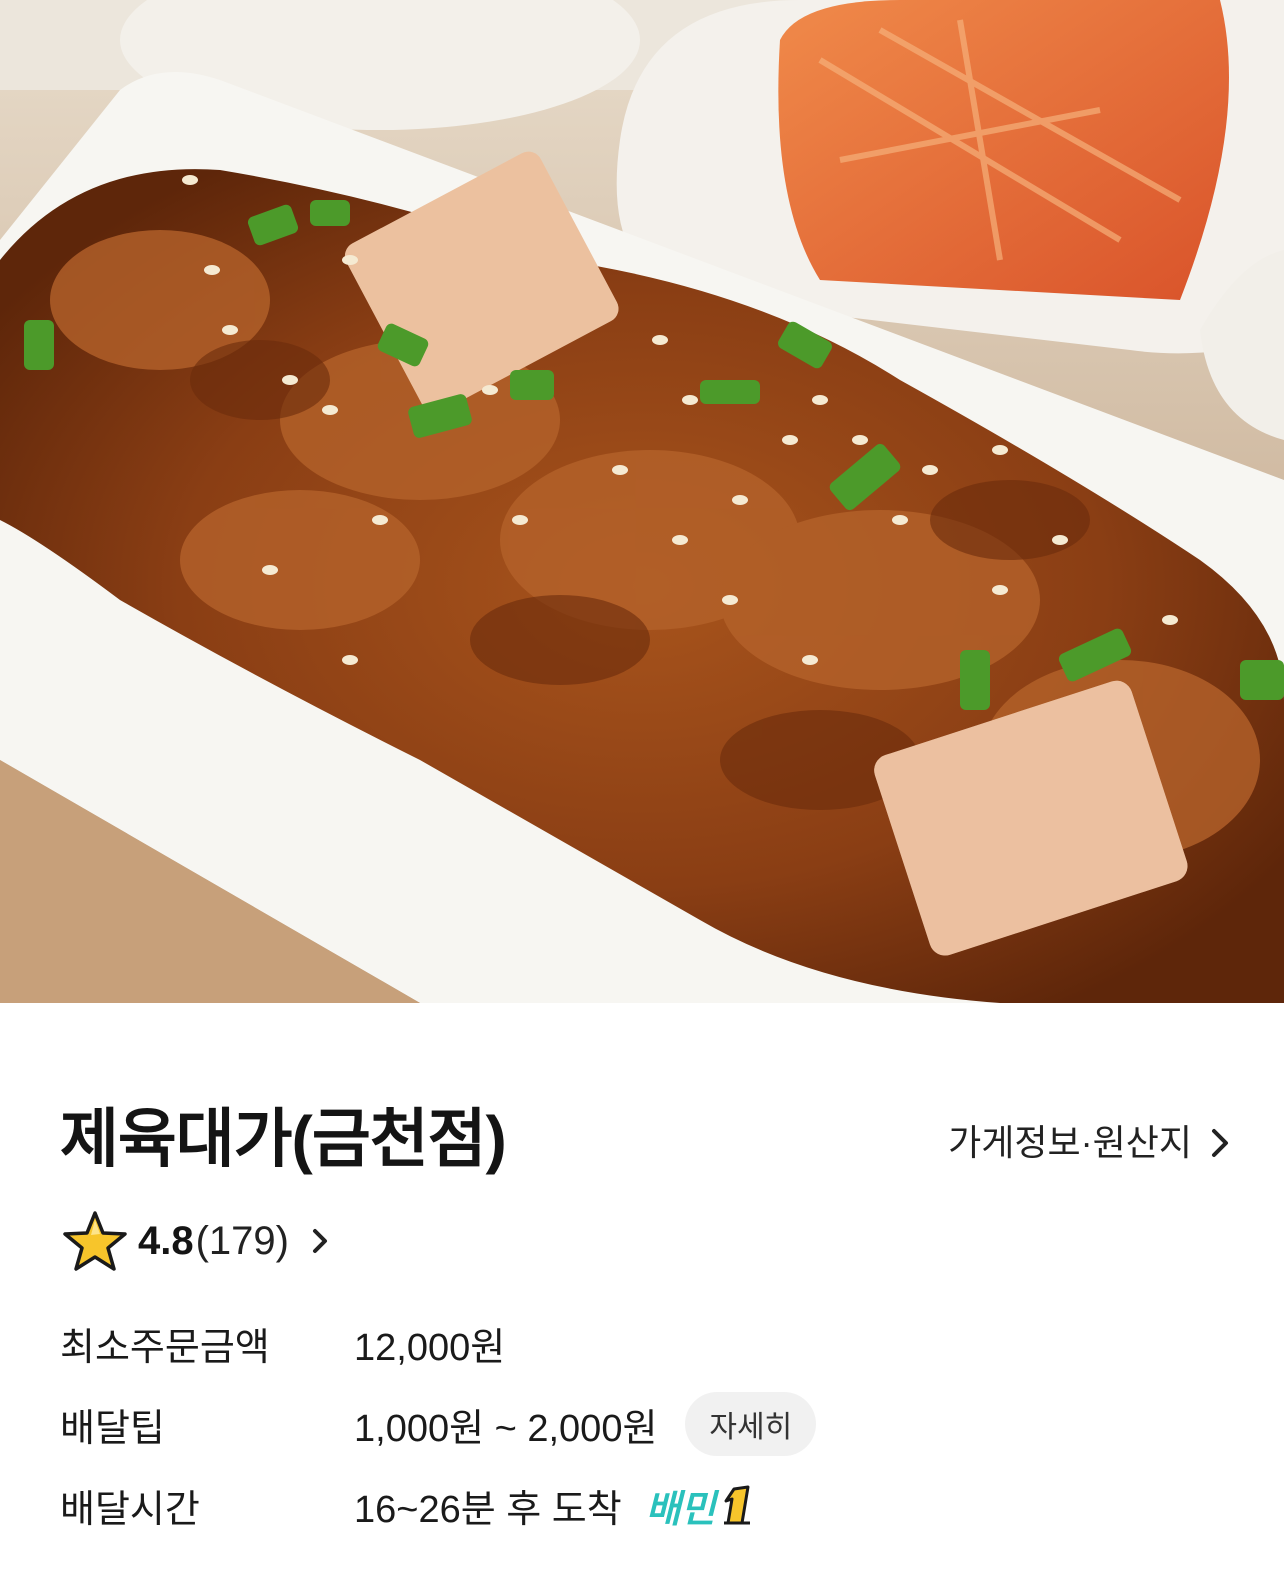 The height and width of the screenshot is (1572, 1284). I want to click on baemin1-icon, so click(736, 1505).